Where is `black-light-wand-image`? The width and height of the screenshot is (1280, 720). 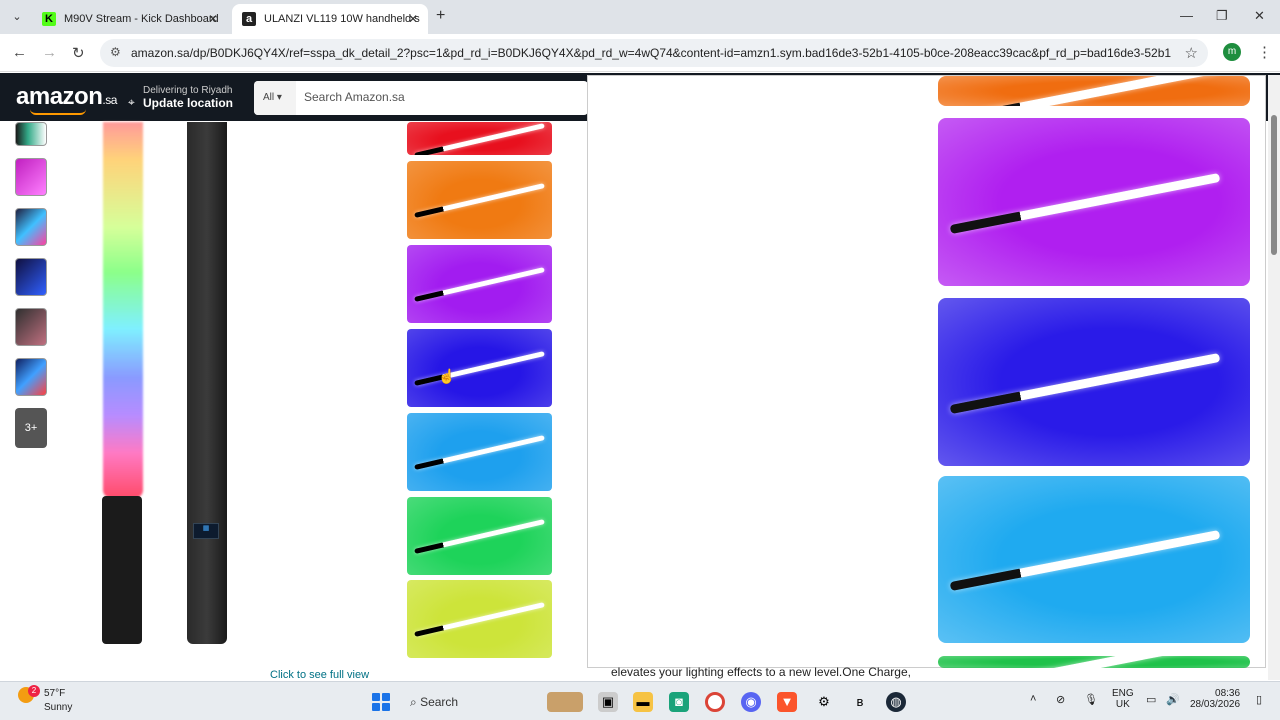
black-light-wand-image is located at coordinates (207, 383).